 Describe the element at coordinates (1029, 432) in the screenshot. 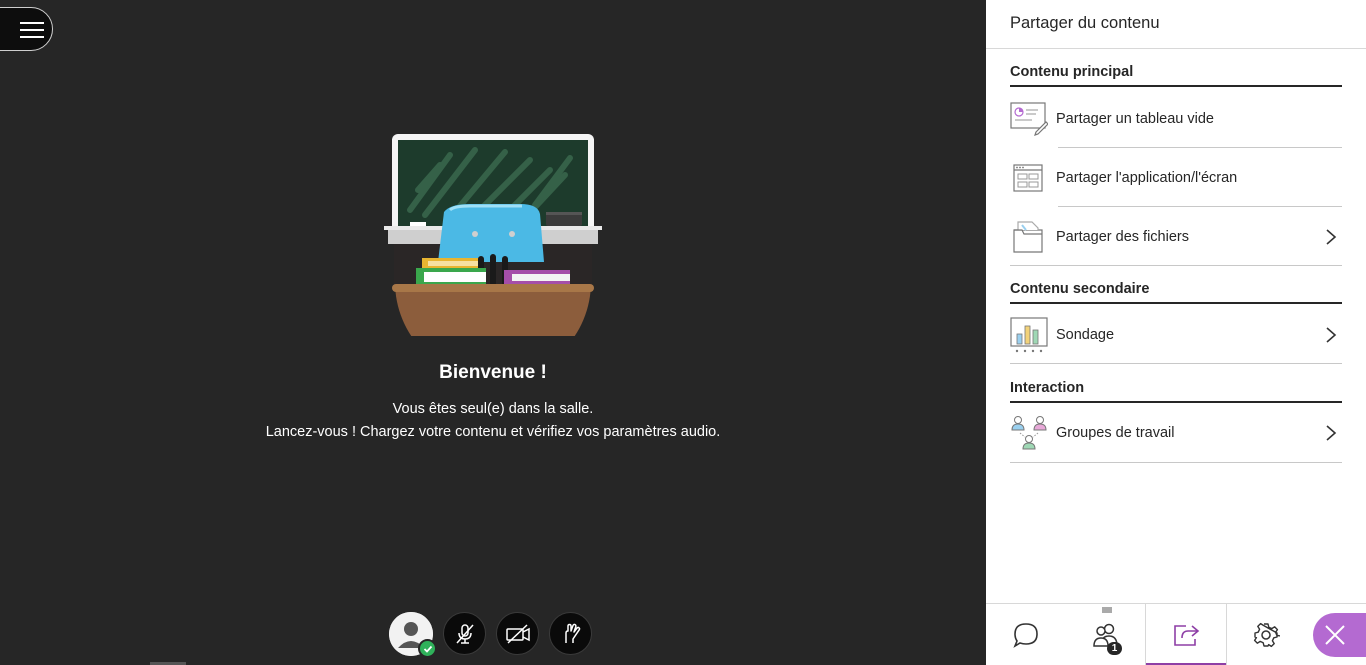

I see `breakout-groups-icon` at that location.